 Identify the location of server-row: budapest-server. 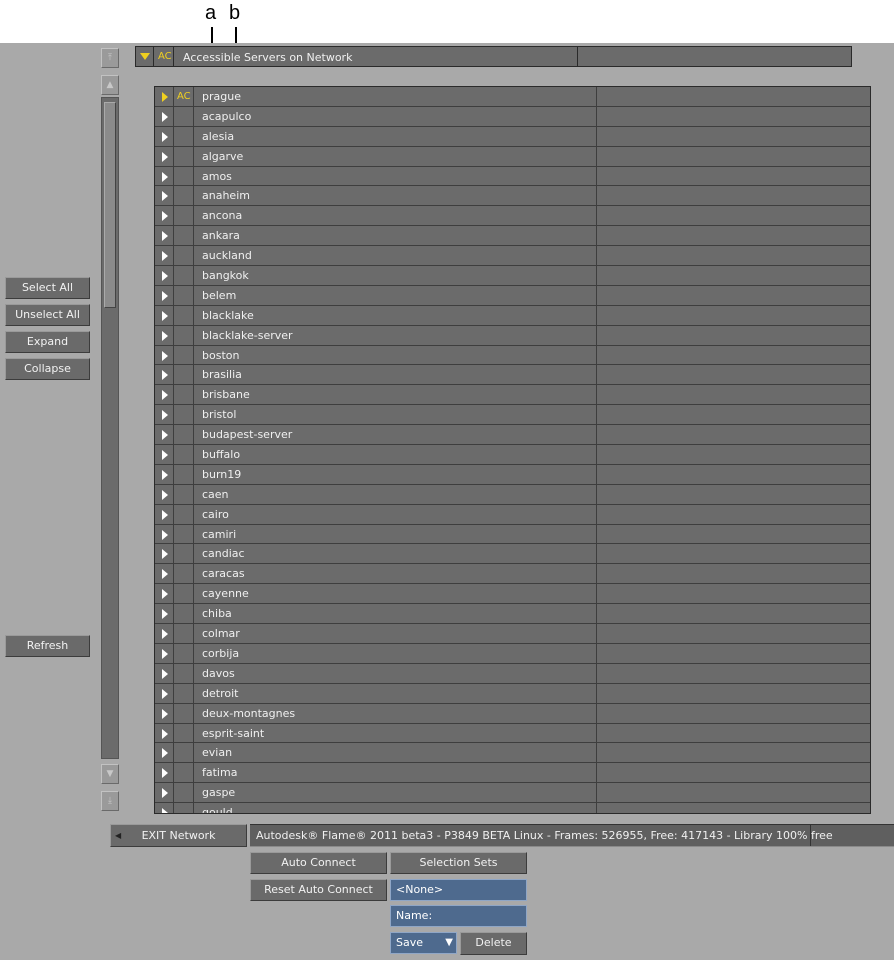
(512, 435).